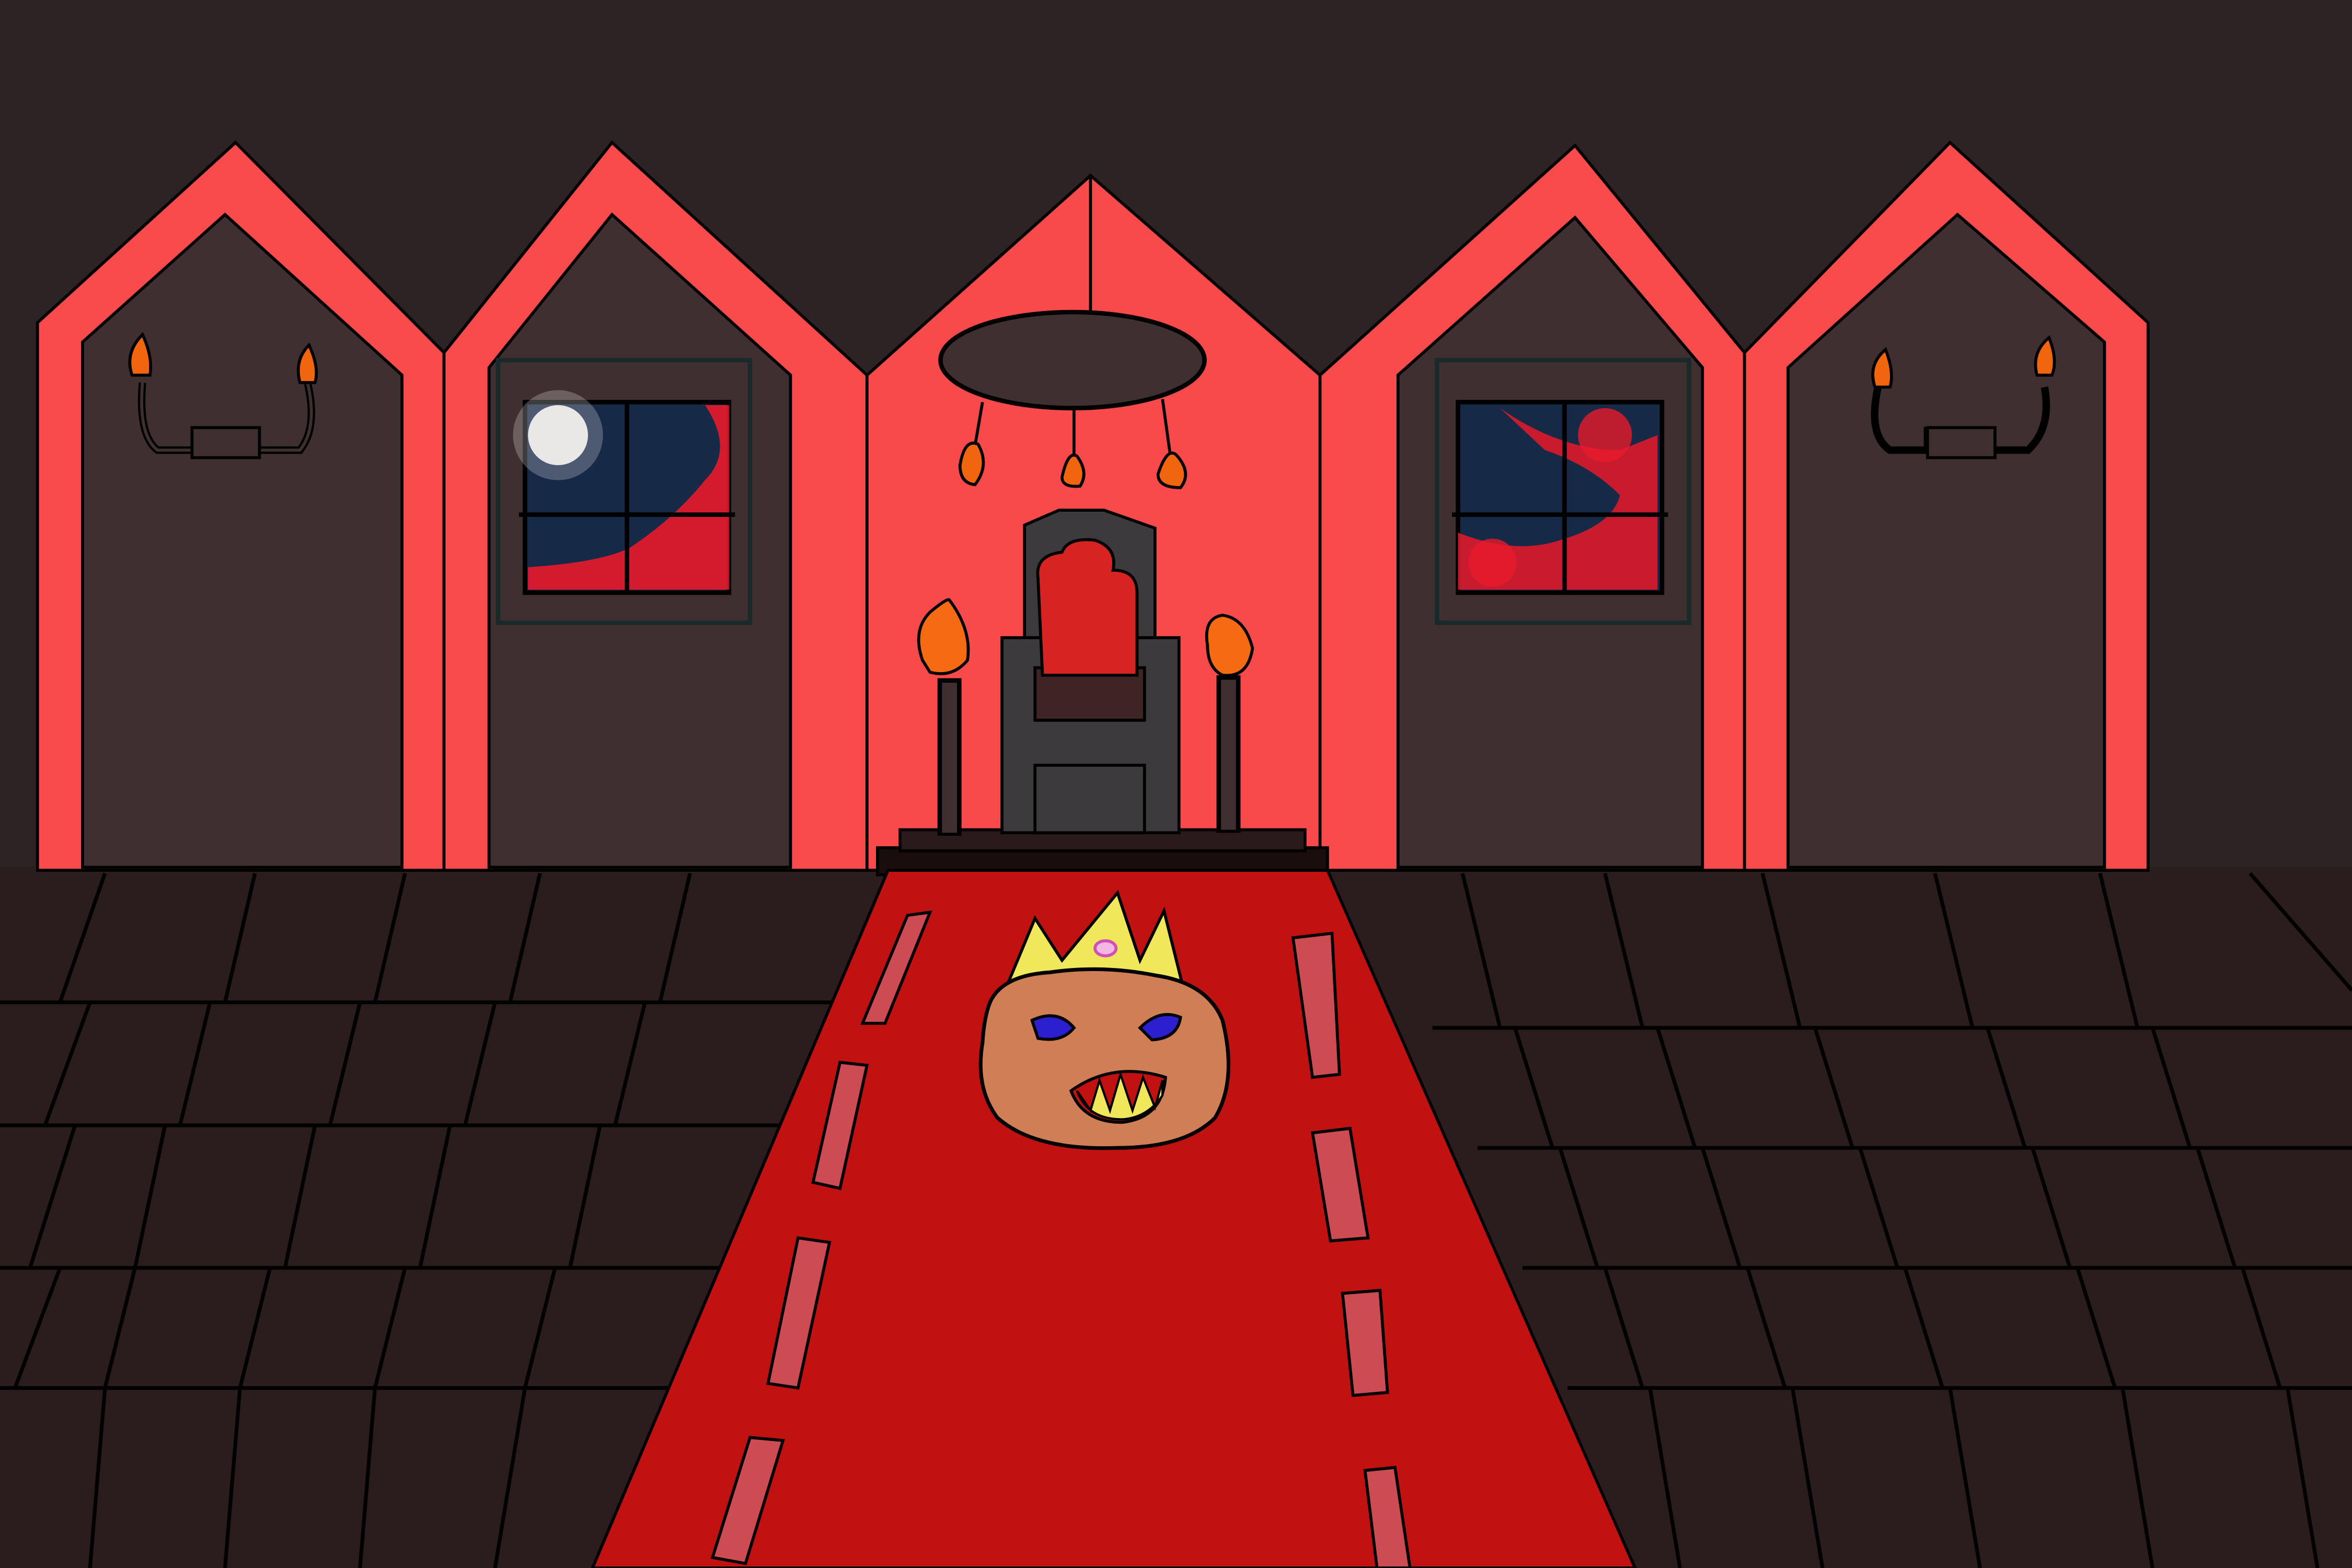 Image resolution: width=2352 pixels, height=1568 pixels. Describe the element at coordinates (1090, 672) in the screenshot. I see `throne-icon` at that location.